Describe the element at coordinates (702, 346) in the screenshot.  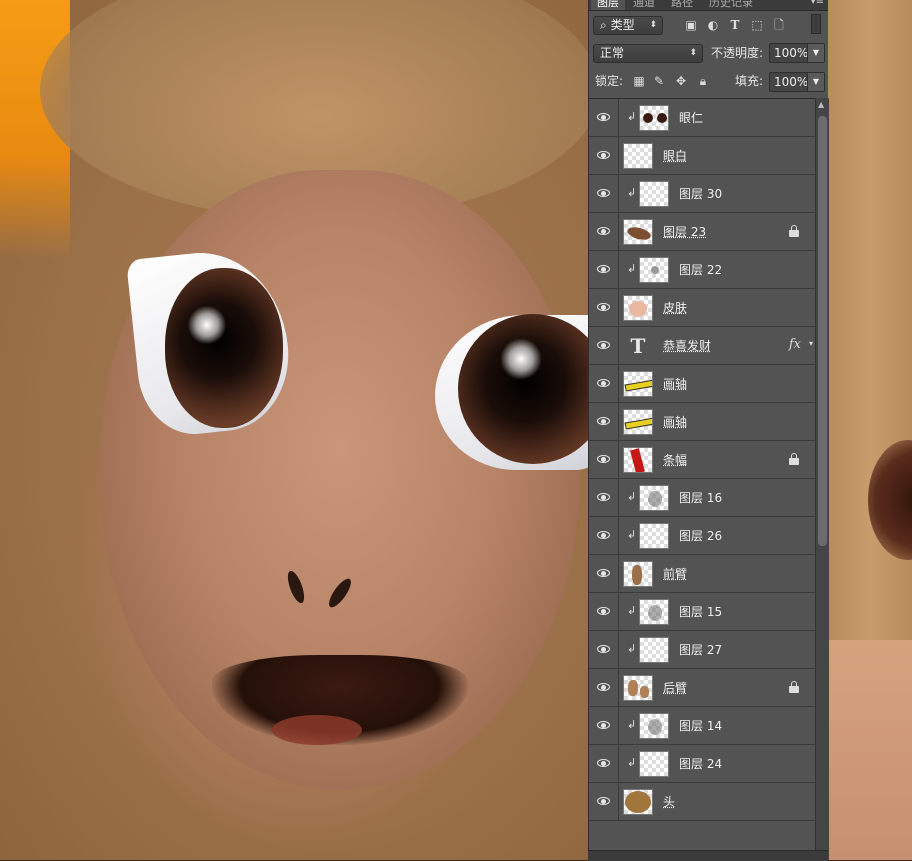
I see `layer-row: T 恭喜发财 fx ▾` at that location.